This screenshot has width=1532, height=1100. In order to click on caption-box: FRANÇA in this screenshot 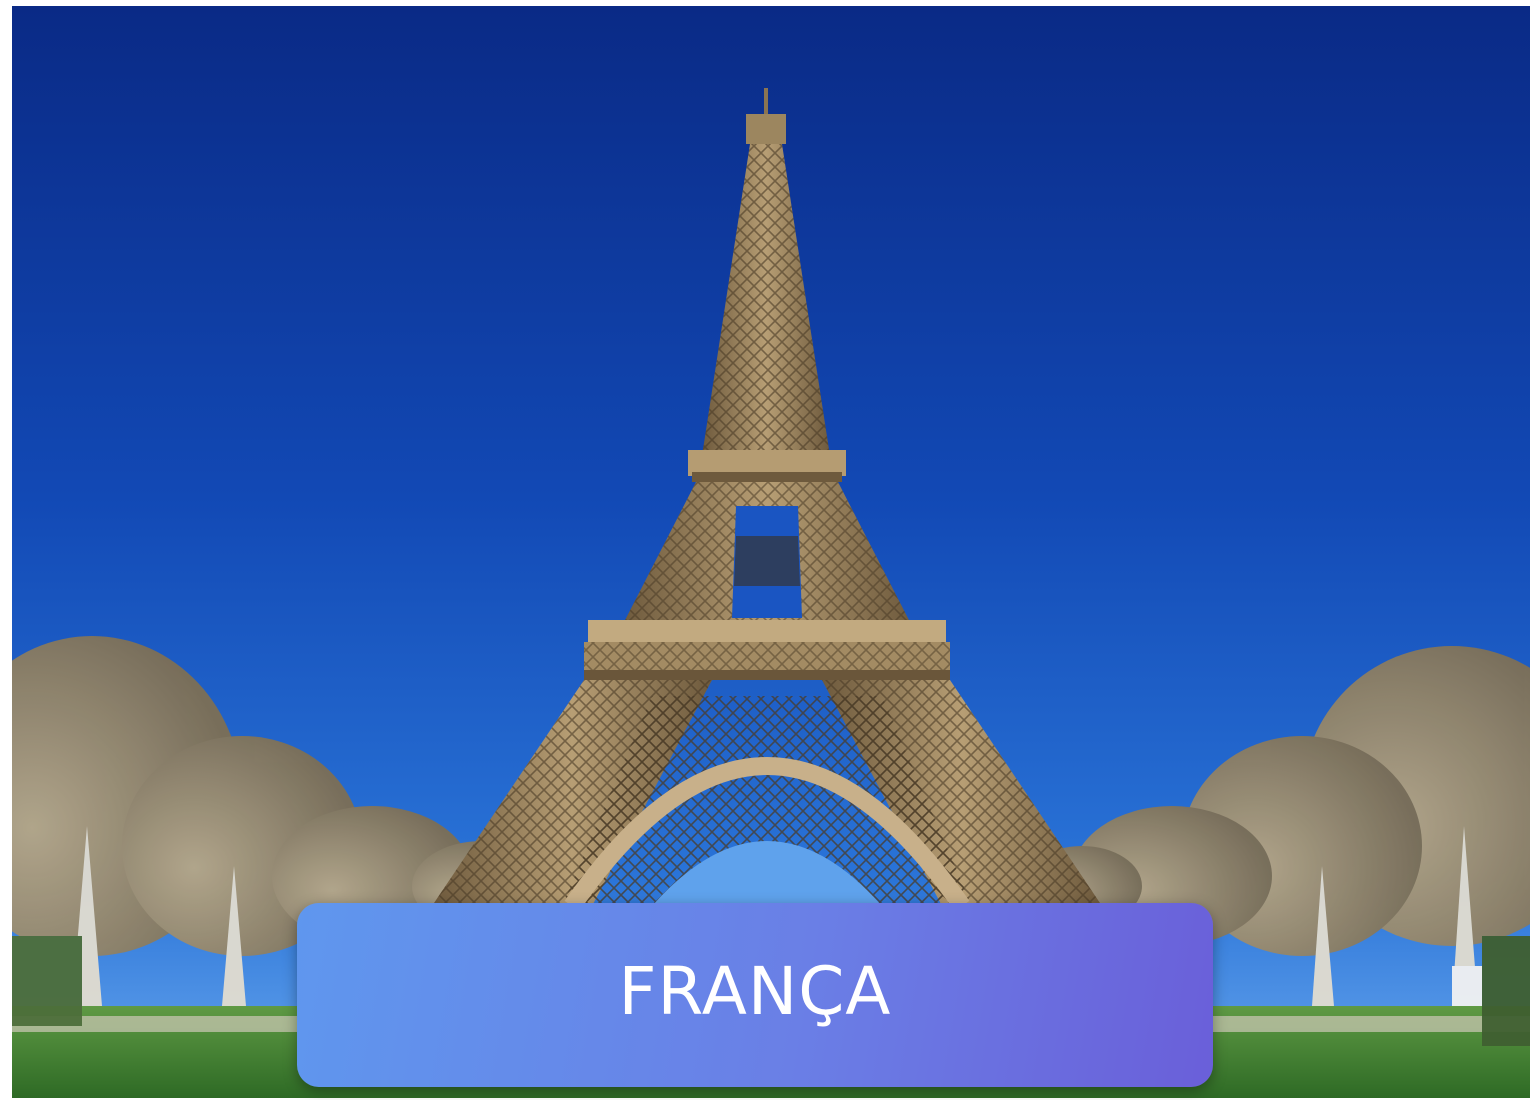, I will do `click(755, 995)`.